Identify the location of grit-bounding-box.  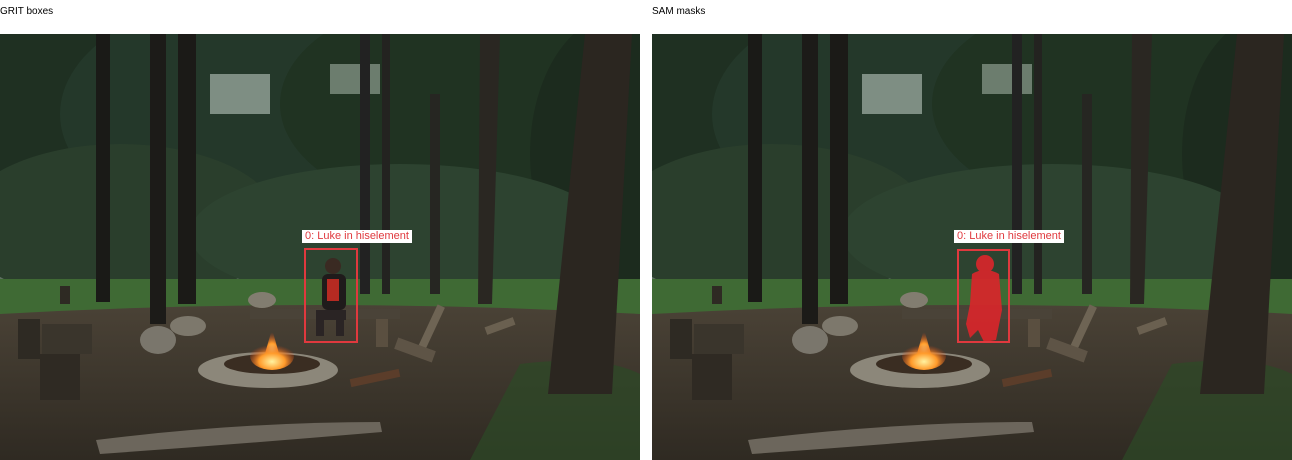
(331, 295).